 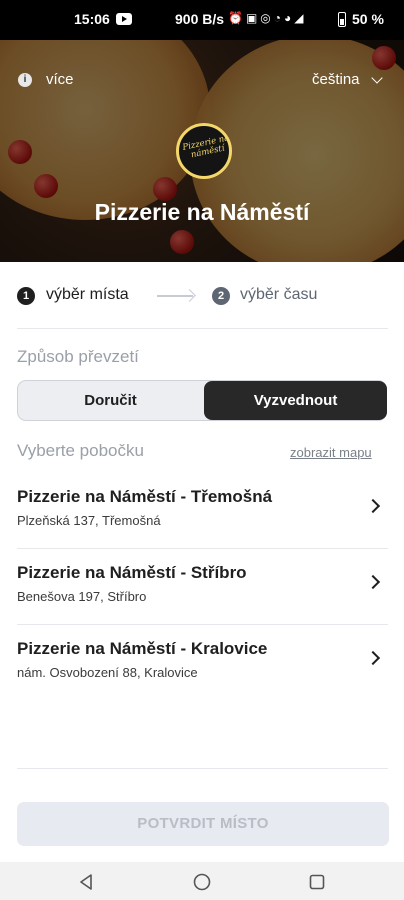 What do you see at coordinates (142, 648) in the screenshot?
I see `branch-name: Pizzerie na Náměstí - Kralovice` at bounding box center [142, 648].